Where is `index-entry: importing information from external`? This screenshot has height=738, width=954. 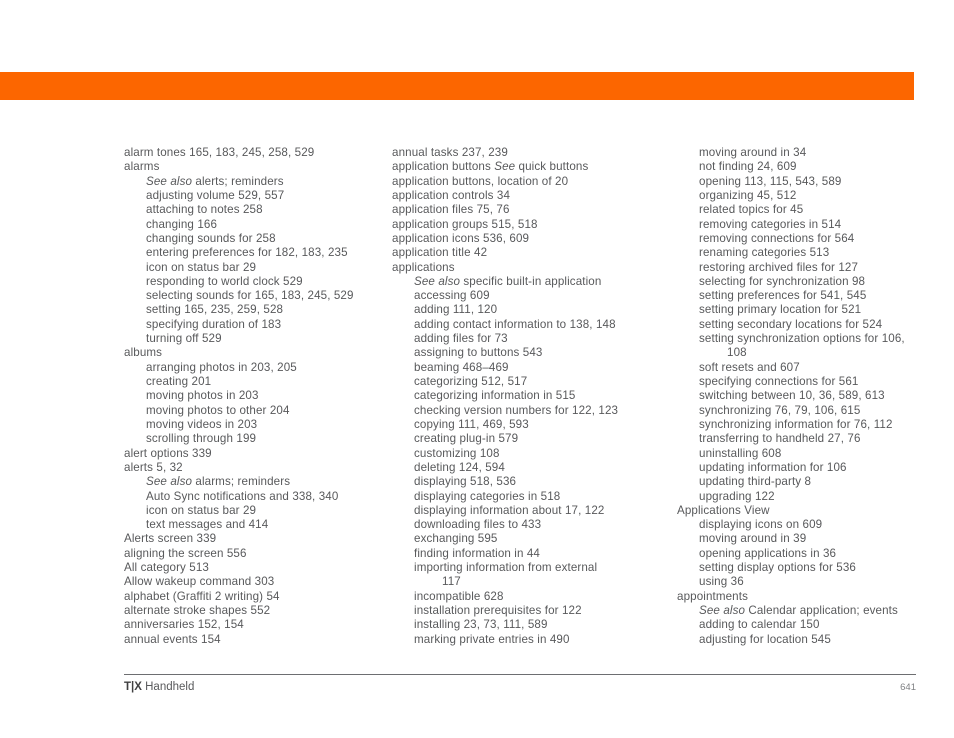
index-entry: importing information from external is located at coordinates (506, 568).